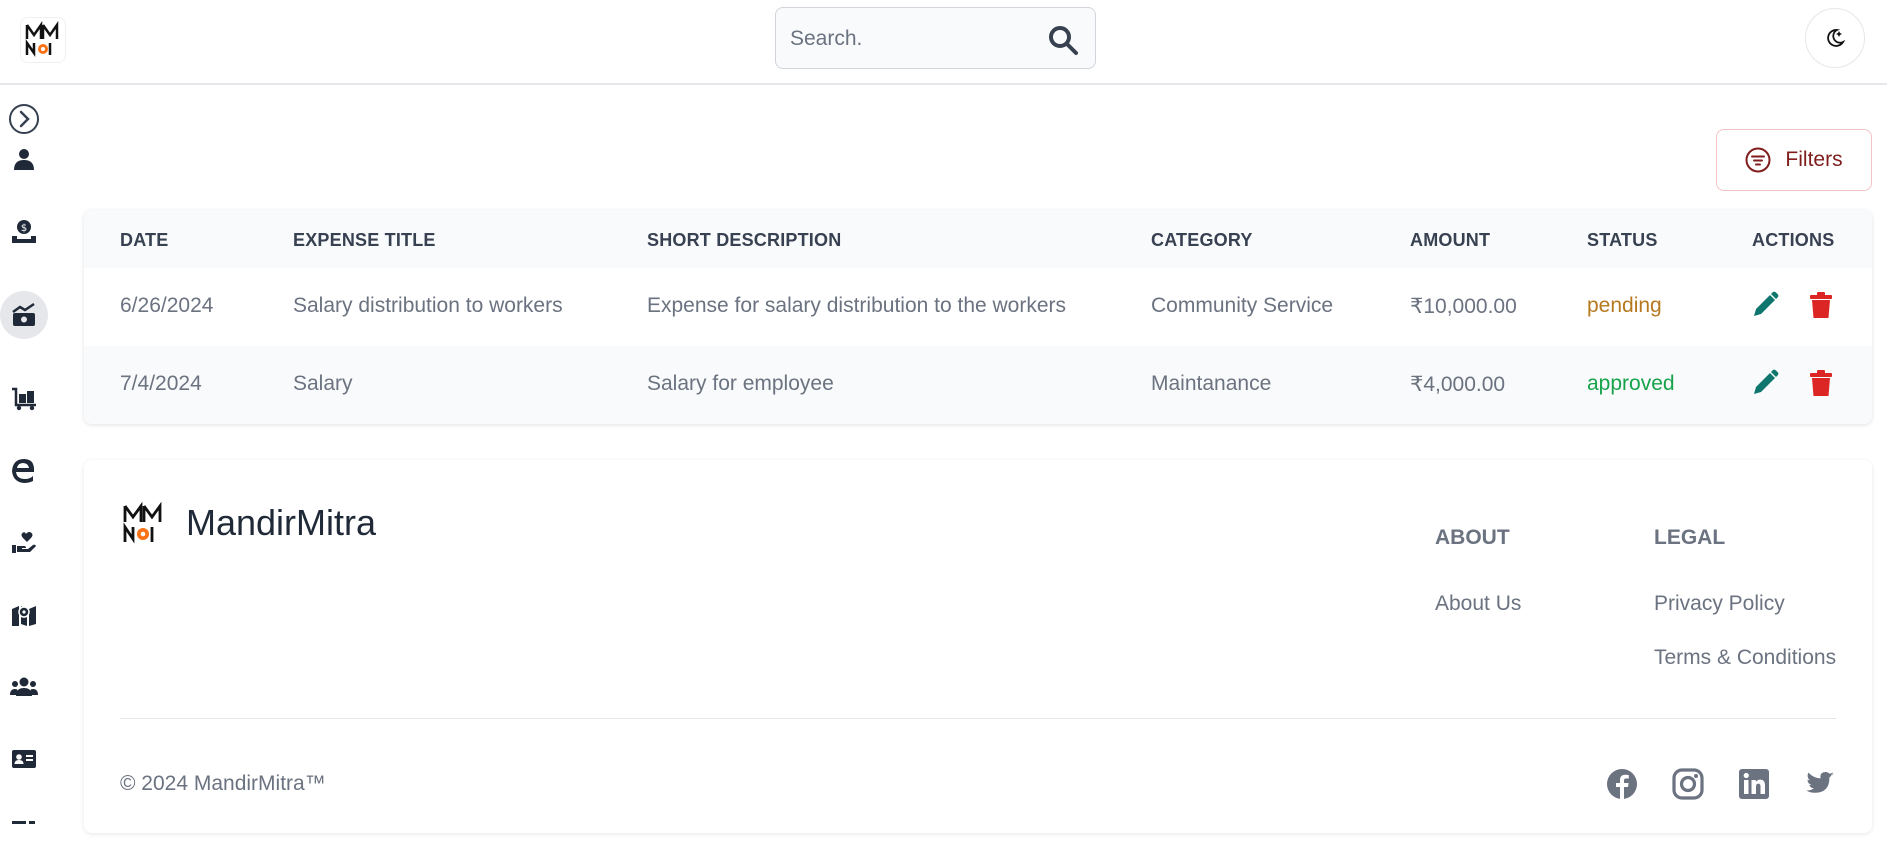  Describe the element at coordinates (1242, 305) in the screenshot. I see `cell-category: Community Service` at that location.